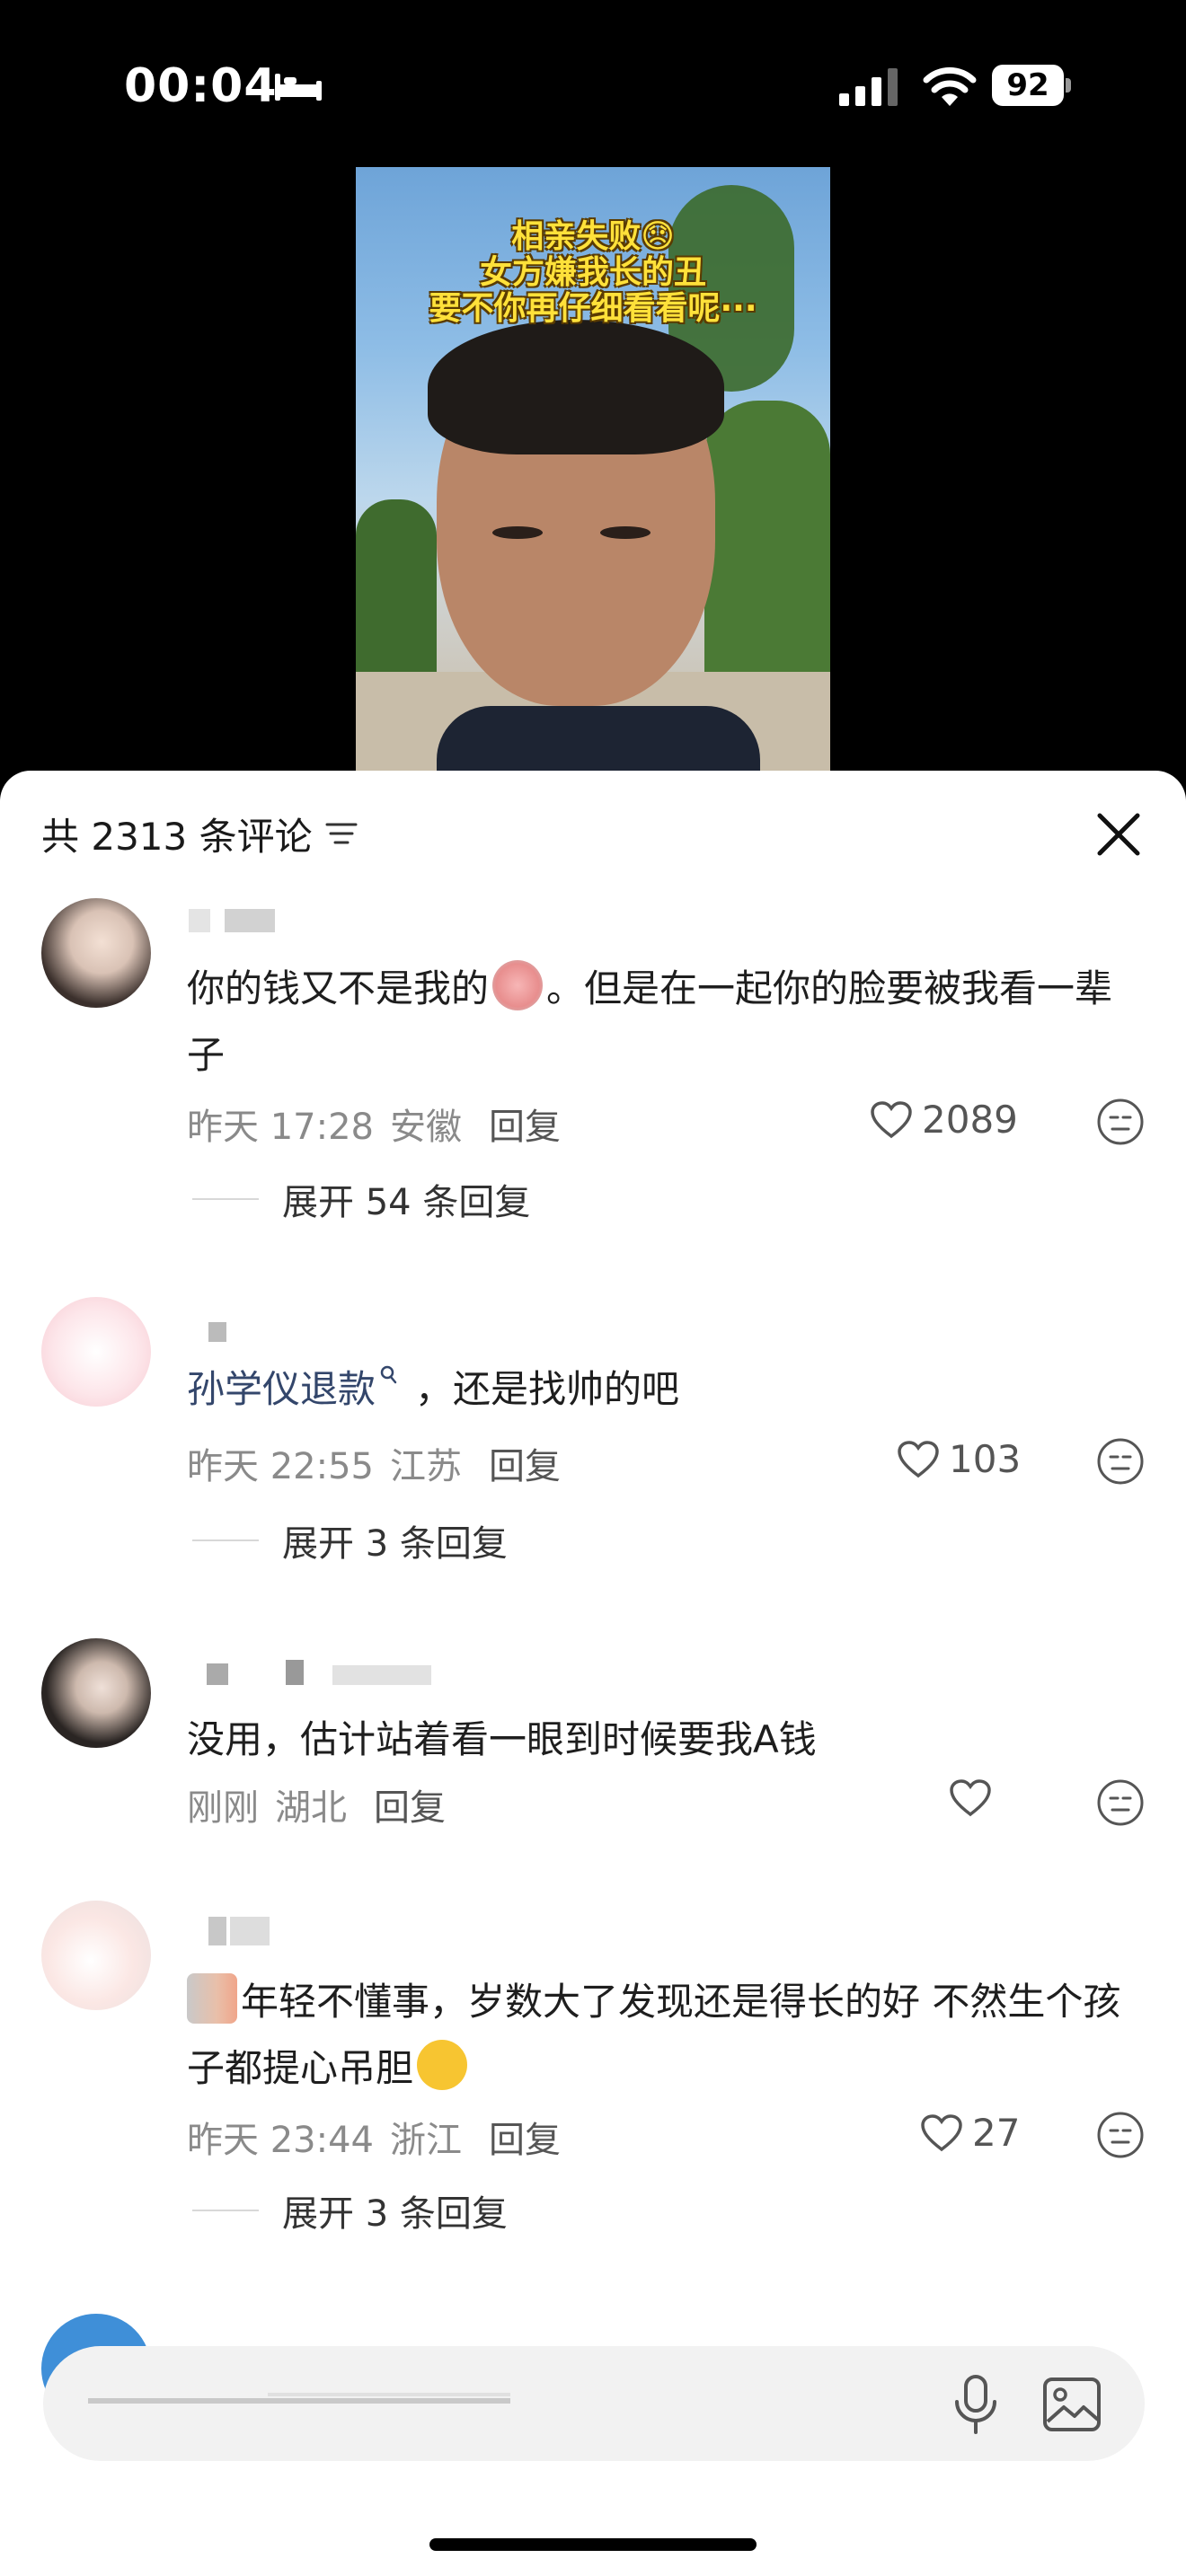 The width and height of the screenshot is (1186, 2576). I want to click on like-button, so click(975, 1798).